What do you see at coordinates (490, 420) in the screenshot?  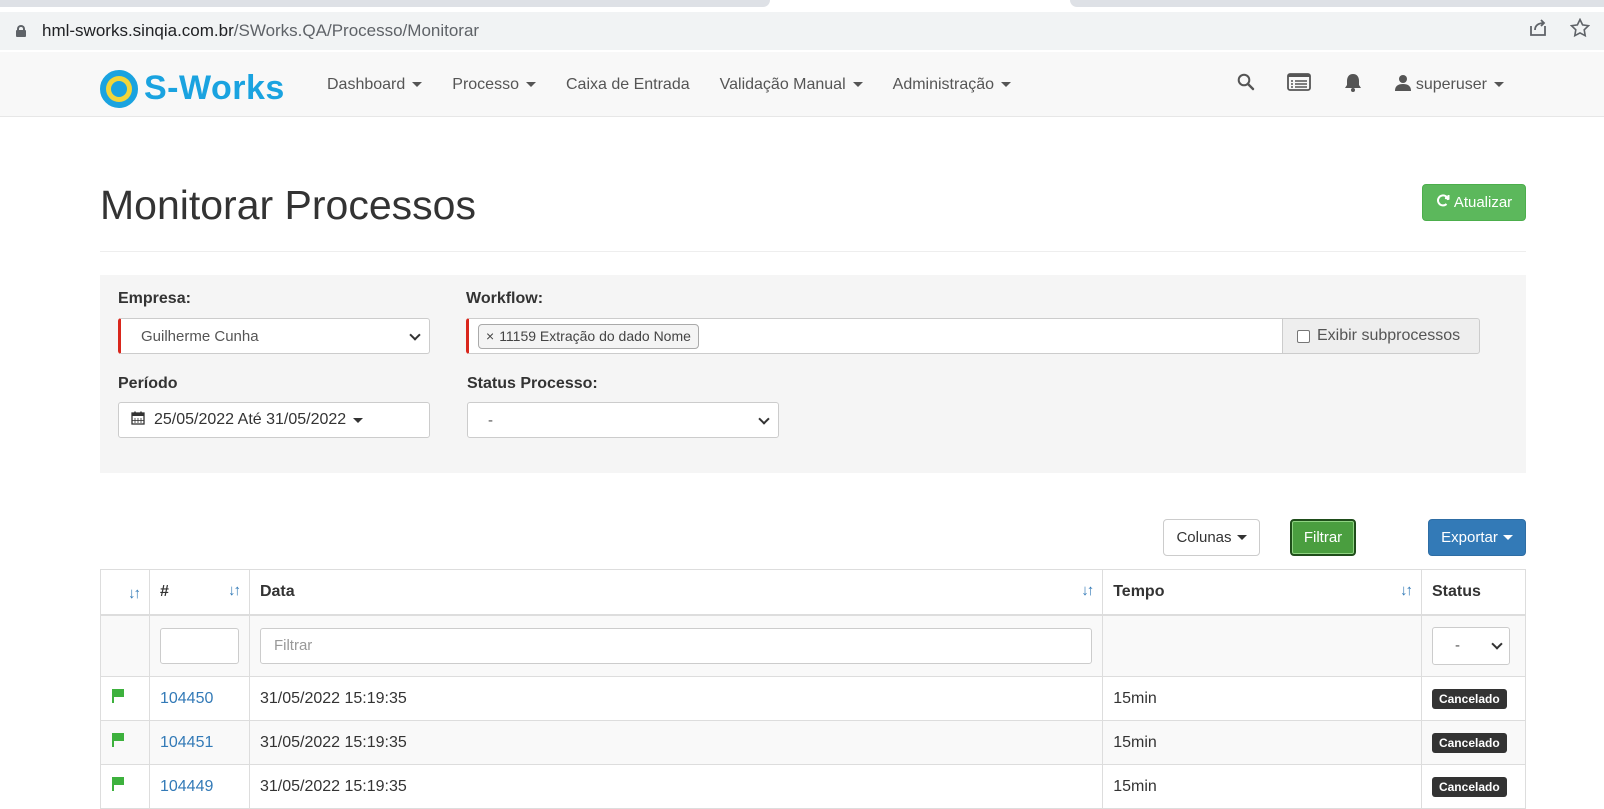 I see `status-processo-value: -` at bounding box center [490, 420].